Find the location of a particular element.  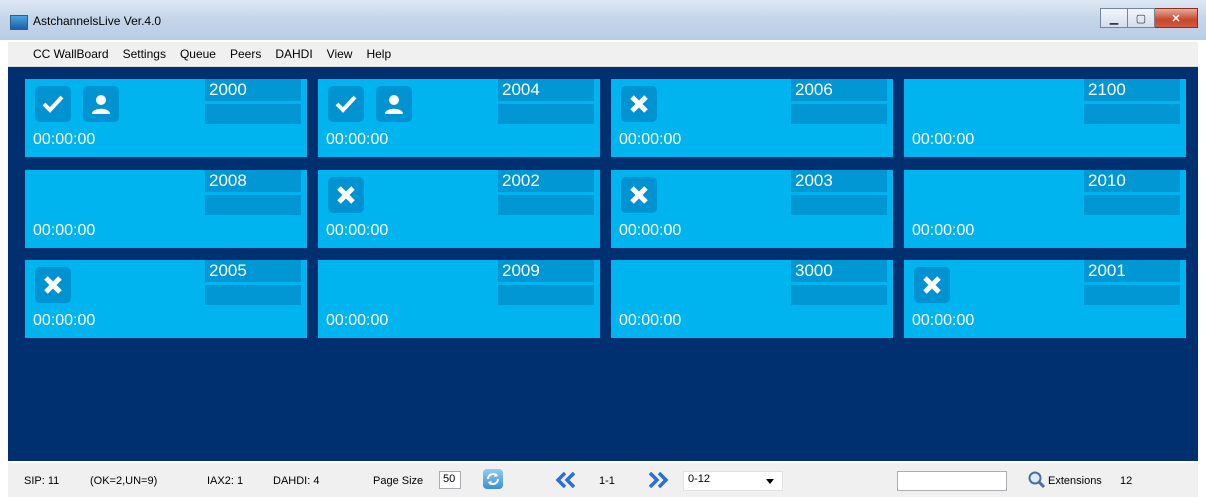

extension-number: 2000 is located at coordinates (253, 90).